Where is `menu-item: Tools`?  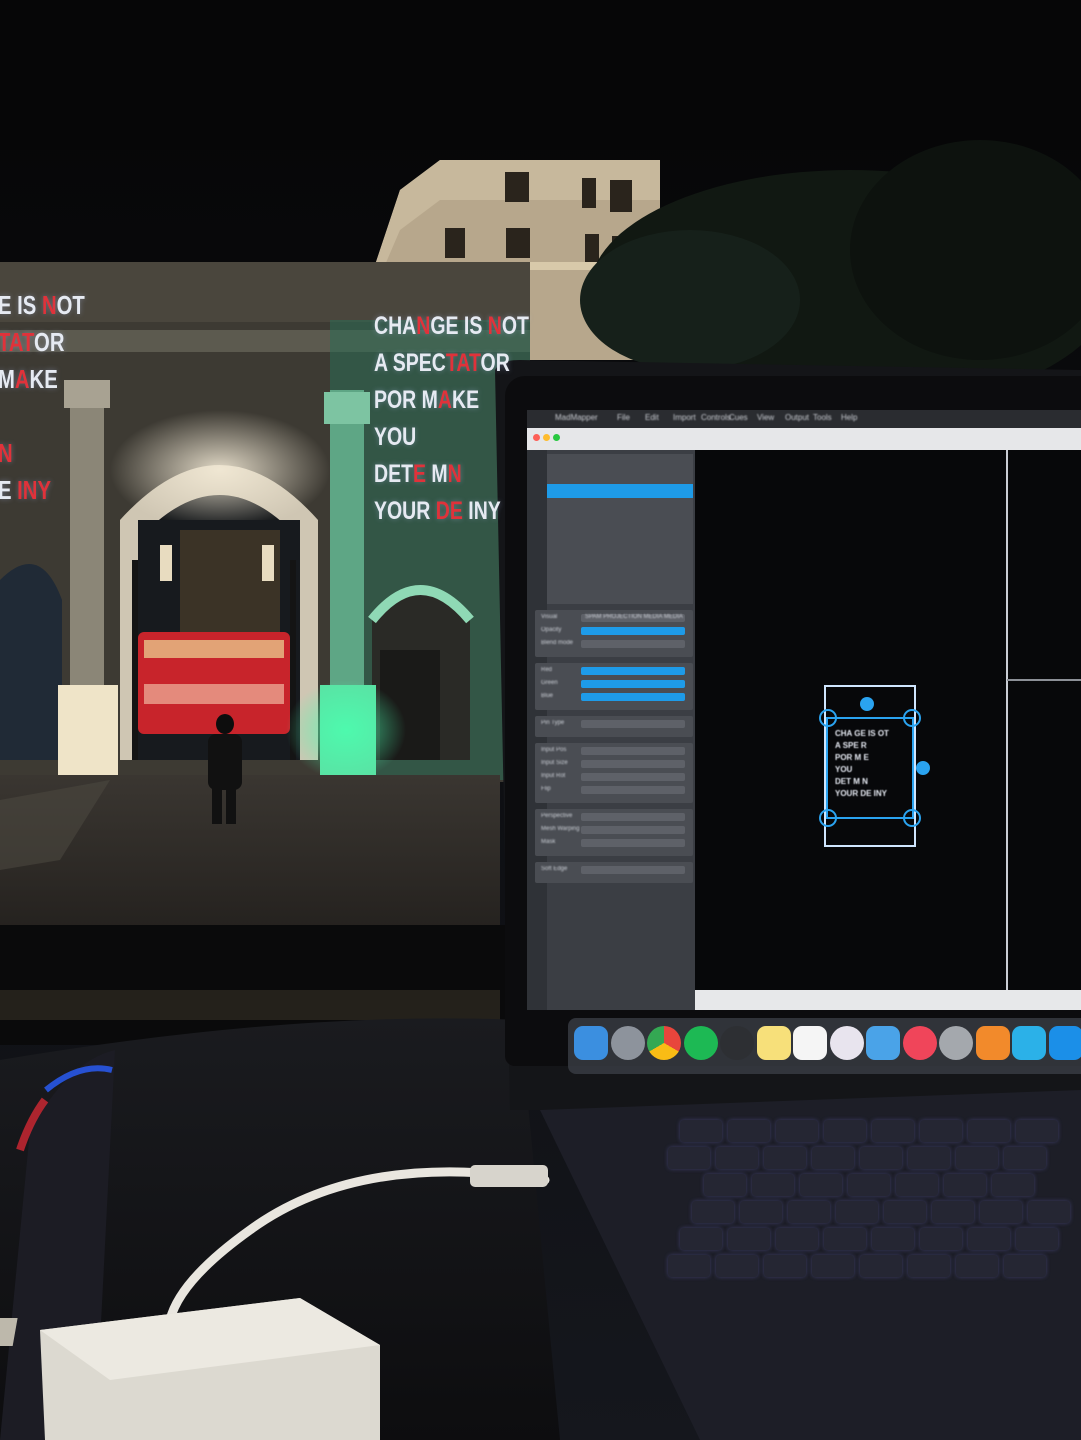 menu-item: Tools is located at coordinates (822, 417).